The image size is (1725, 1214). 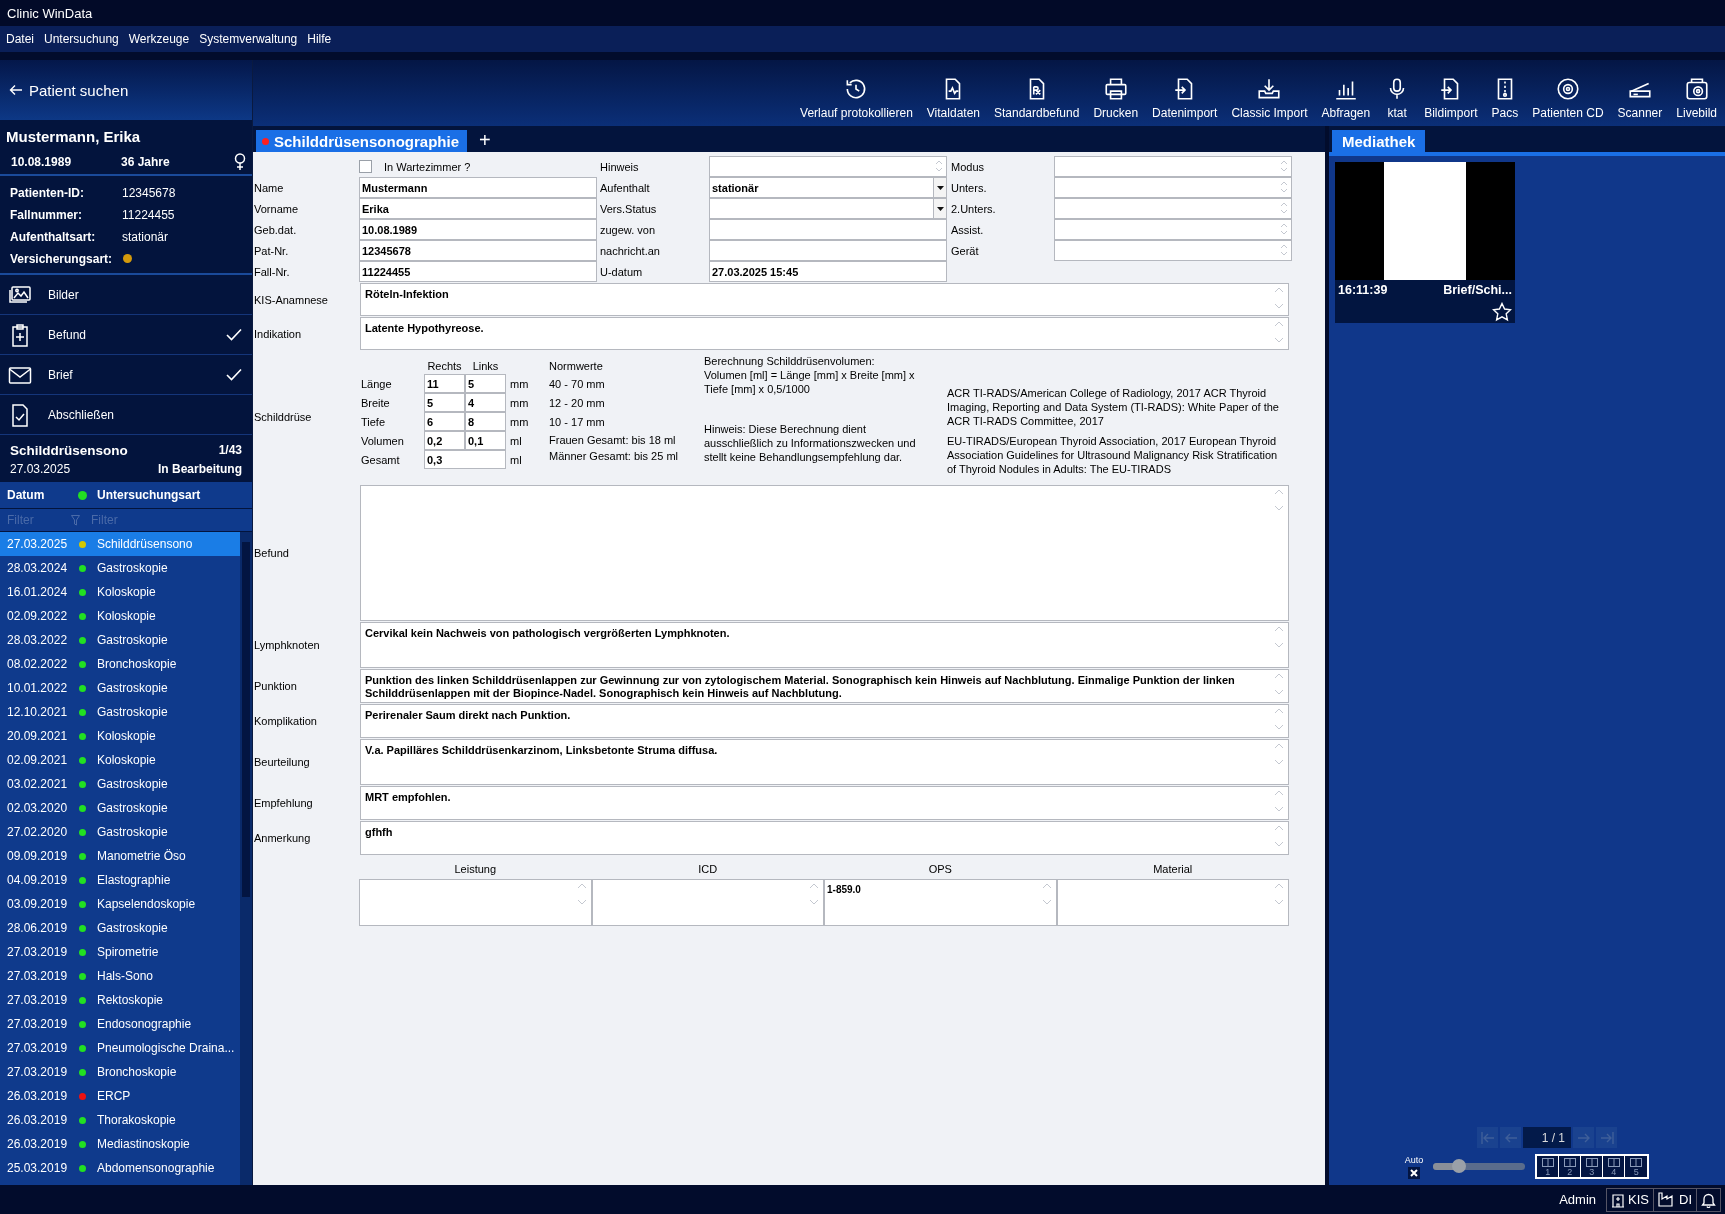 What do you see at coordinates (36, 495) in the screenshot?
I see `column-header: Datum` at bounding box center [36, 495].